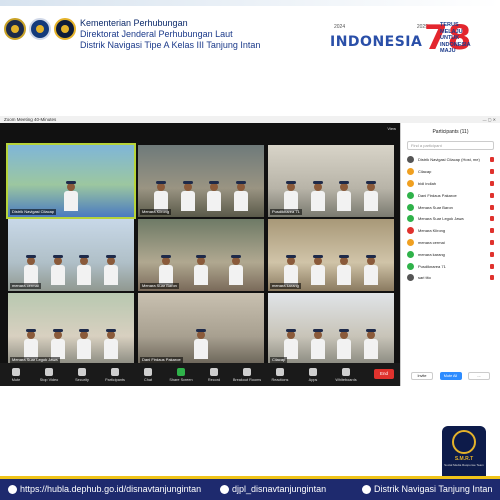 The height and width of the screenshot is (500, 500). What do you see at coordinates (49, 371) in the screenshot?
I see `video-camera-icon` at bounding box center [49, 371].